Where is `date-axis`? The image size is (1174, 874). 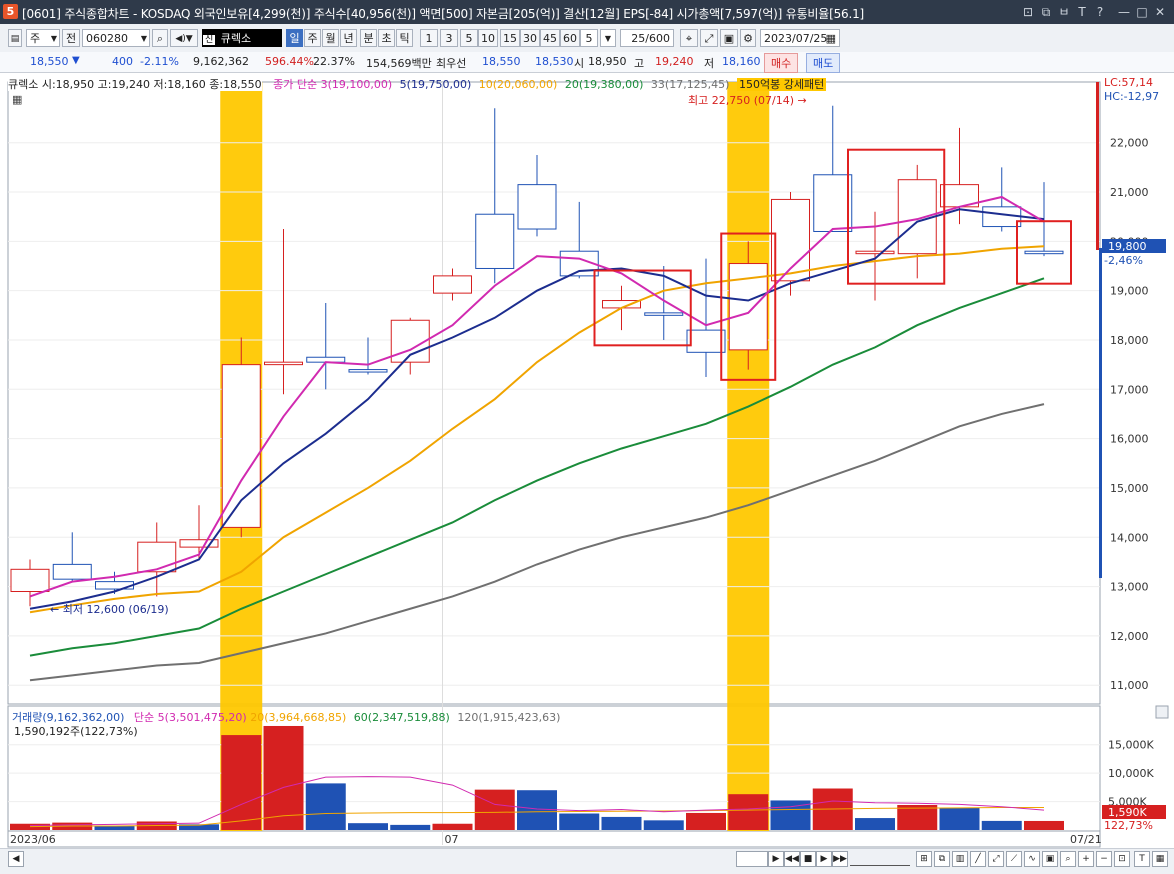
date-axis is located at coordinates (554, 839).